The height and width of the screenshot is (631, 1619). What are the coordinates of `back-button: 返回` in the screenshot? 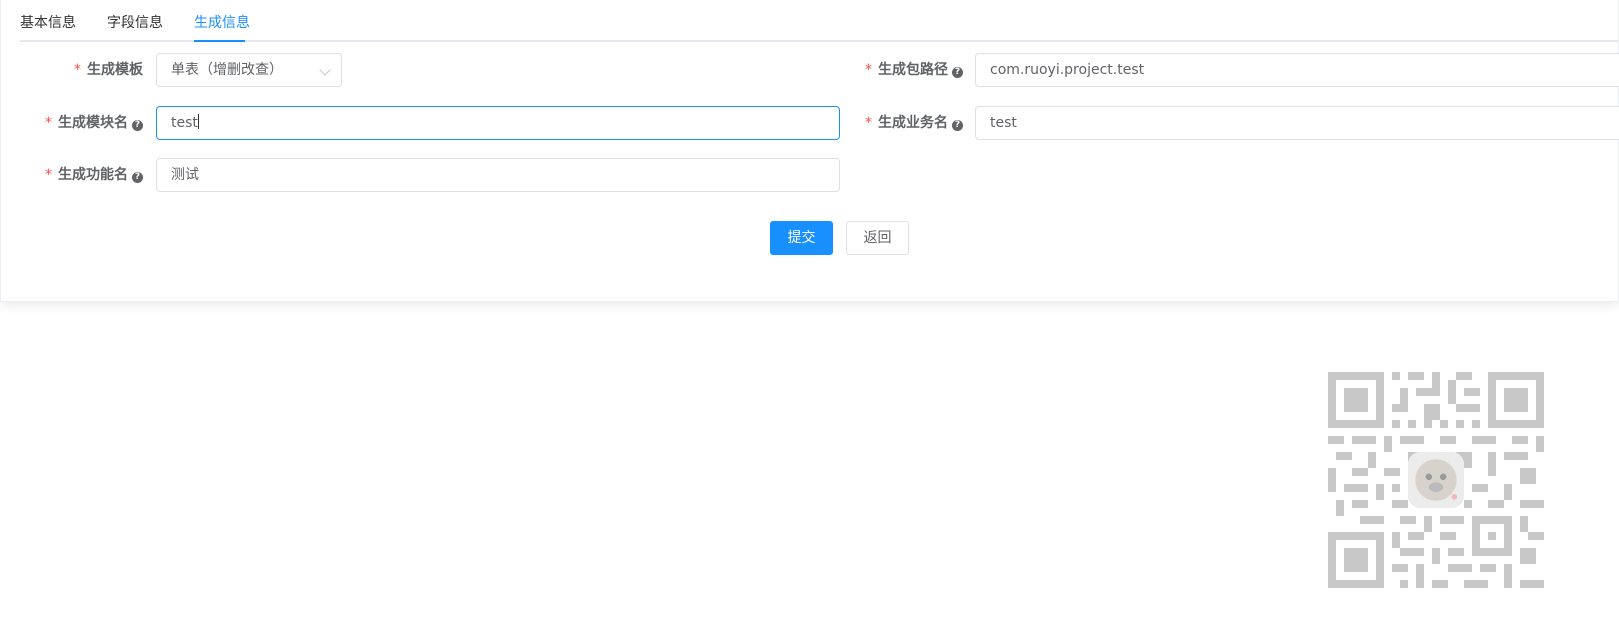 It's located at (877, 238).